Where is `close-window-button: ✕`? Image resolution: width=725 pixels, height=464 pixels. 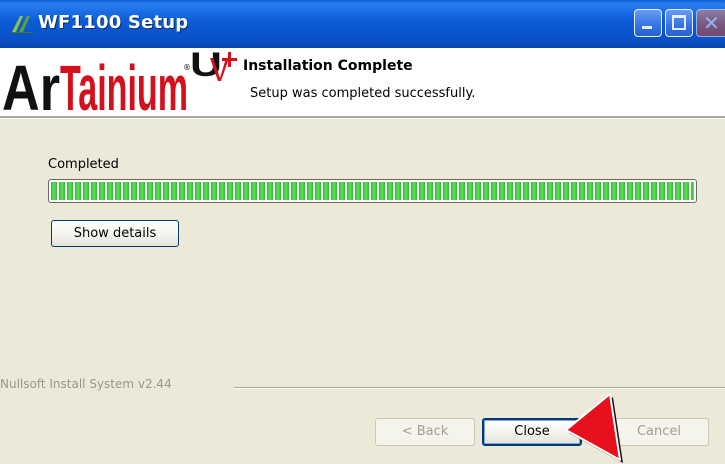
close-window-button: ✕ is located at coordinates (710, 23).